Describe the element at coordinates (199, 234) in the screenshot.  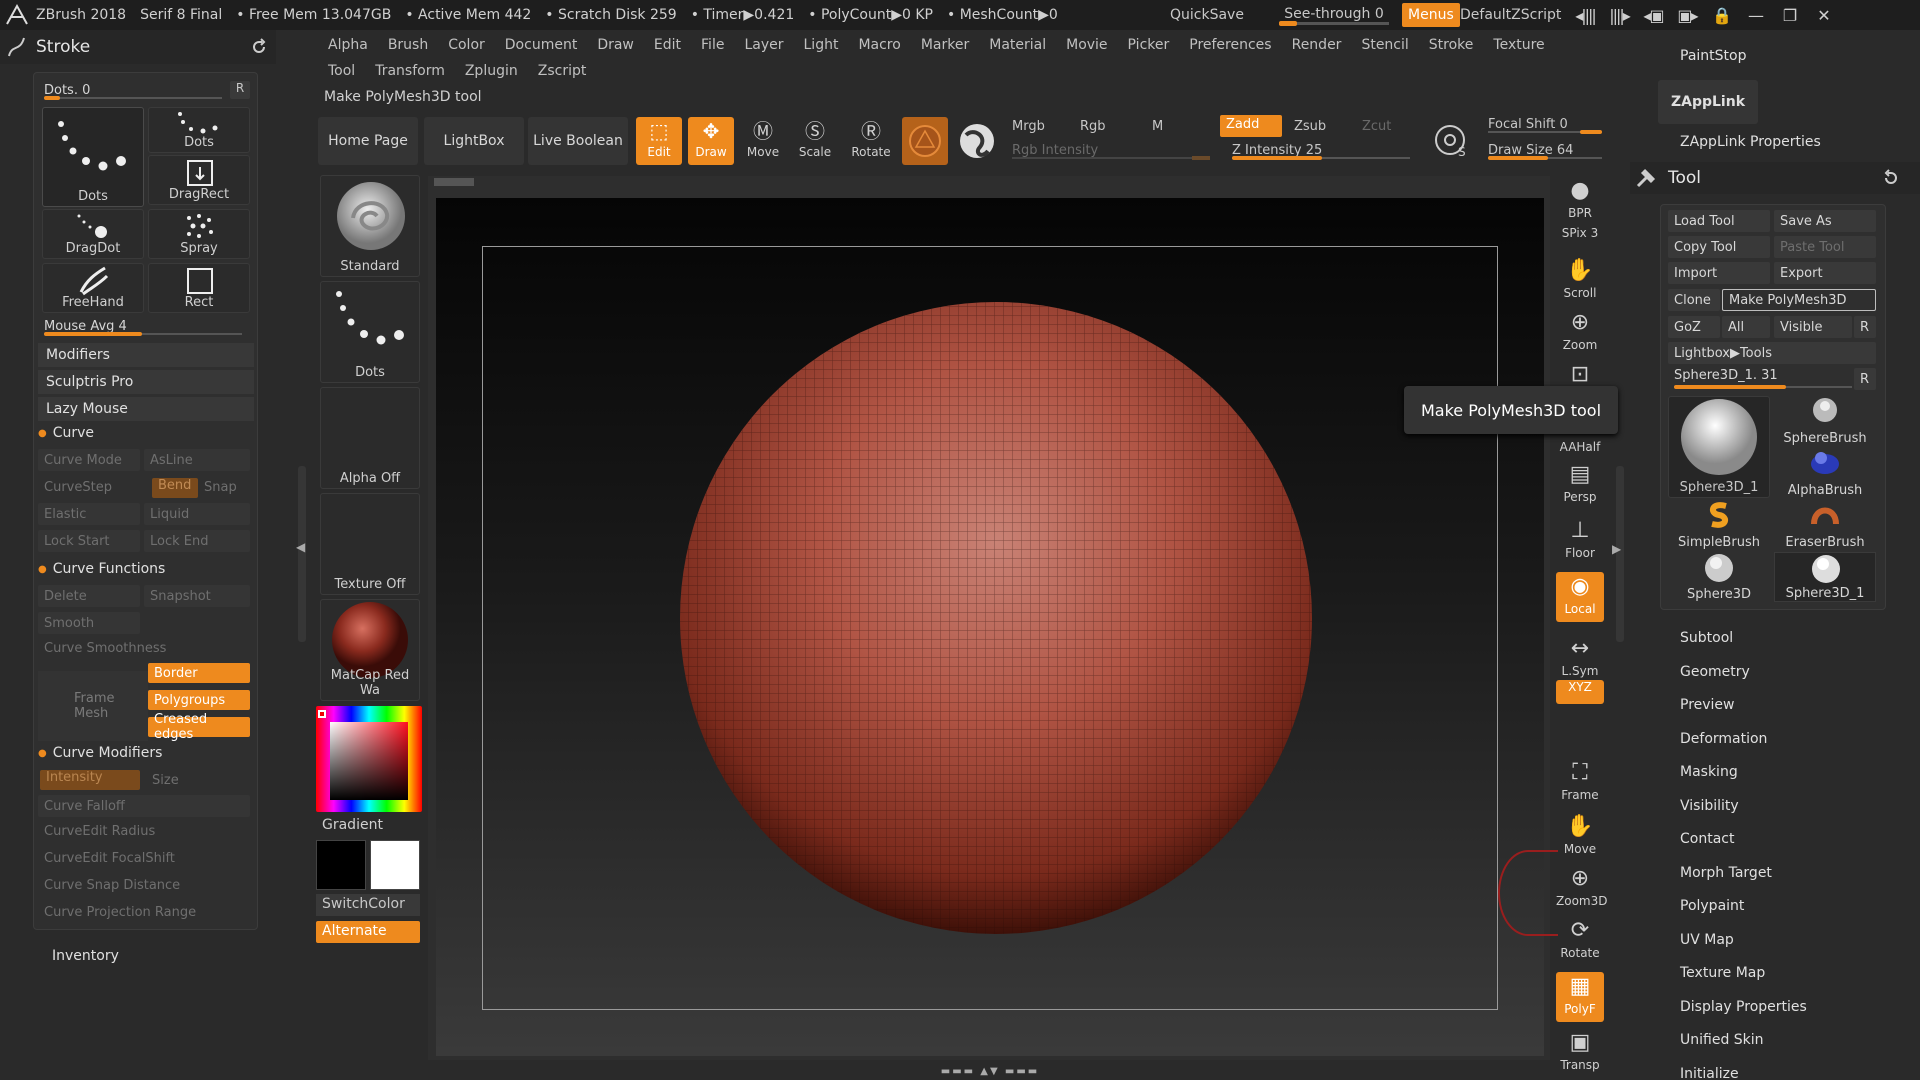
I see `spray-stroke: Spray` at that location.